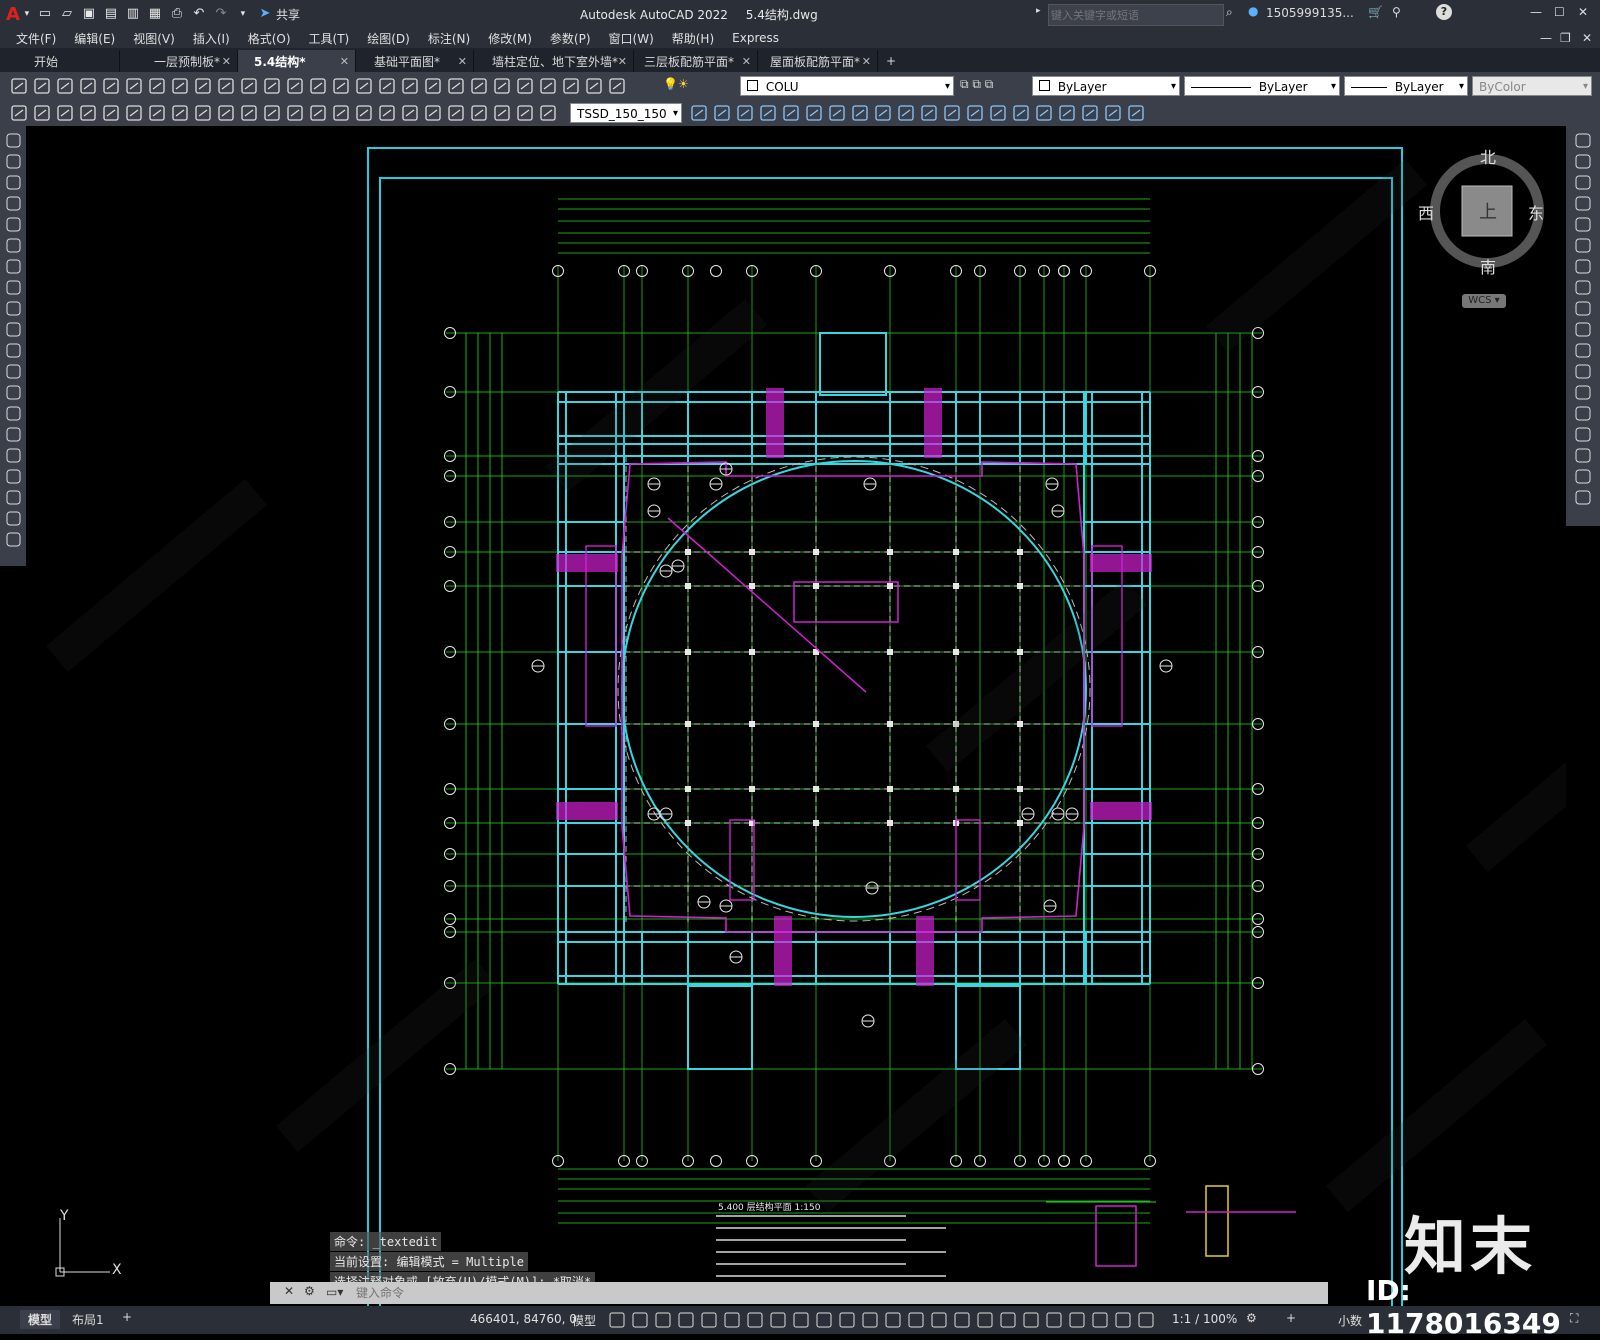 Image resolution: width=1600 pixels, height=1340 pixels. Describe the element at coordinates (127, 1317) in the screenshot. I see `layout-add-button: +` at that location.